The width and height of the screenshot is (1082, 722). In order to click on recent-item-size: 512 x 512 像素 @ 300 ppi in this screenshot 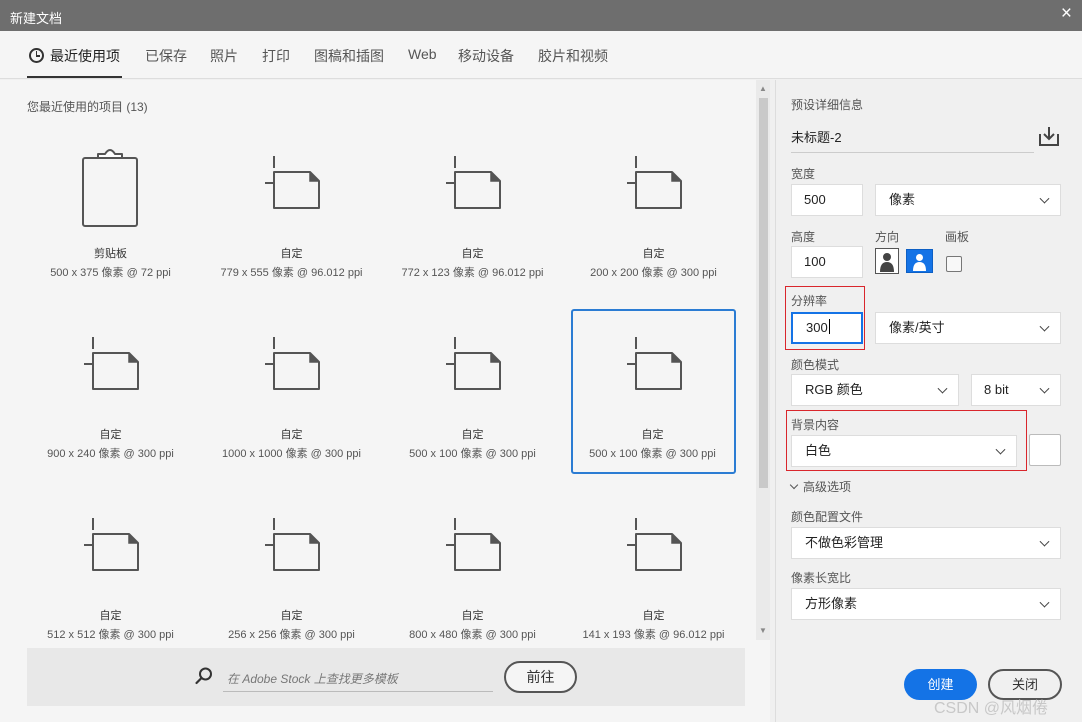, I will do `click(110, 635)`.